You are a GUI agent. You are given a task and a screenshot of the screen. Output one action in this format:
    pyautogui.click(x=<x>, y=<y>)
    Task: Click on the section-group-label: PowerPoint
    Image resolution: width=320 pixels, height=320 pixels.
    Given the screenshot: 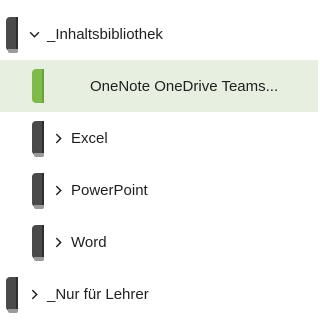 What is the action you would take?
    pyautogui.click(x=109, y=190)
    